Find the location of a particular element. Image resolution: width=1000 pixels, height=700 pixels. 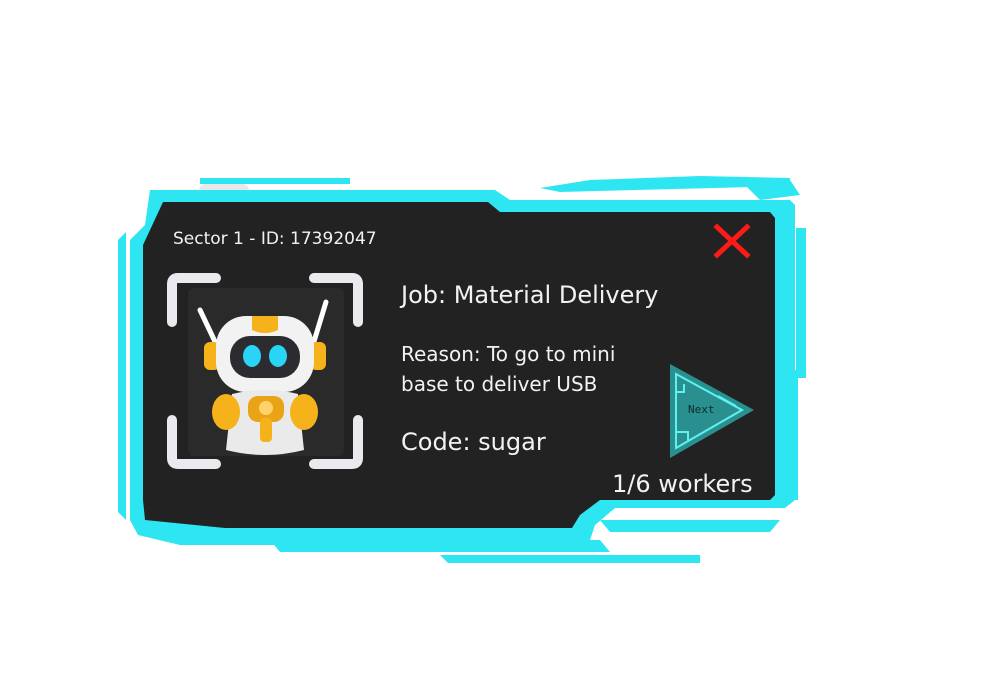

job-code: Code: sugar is located at coordinates (473, 442).